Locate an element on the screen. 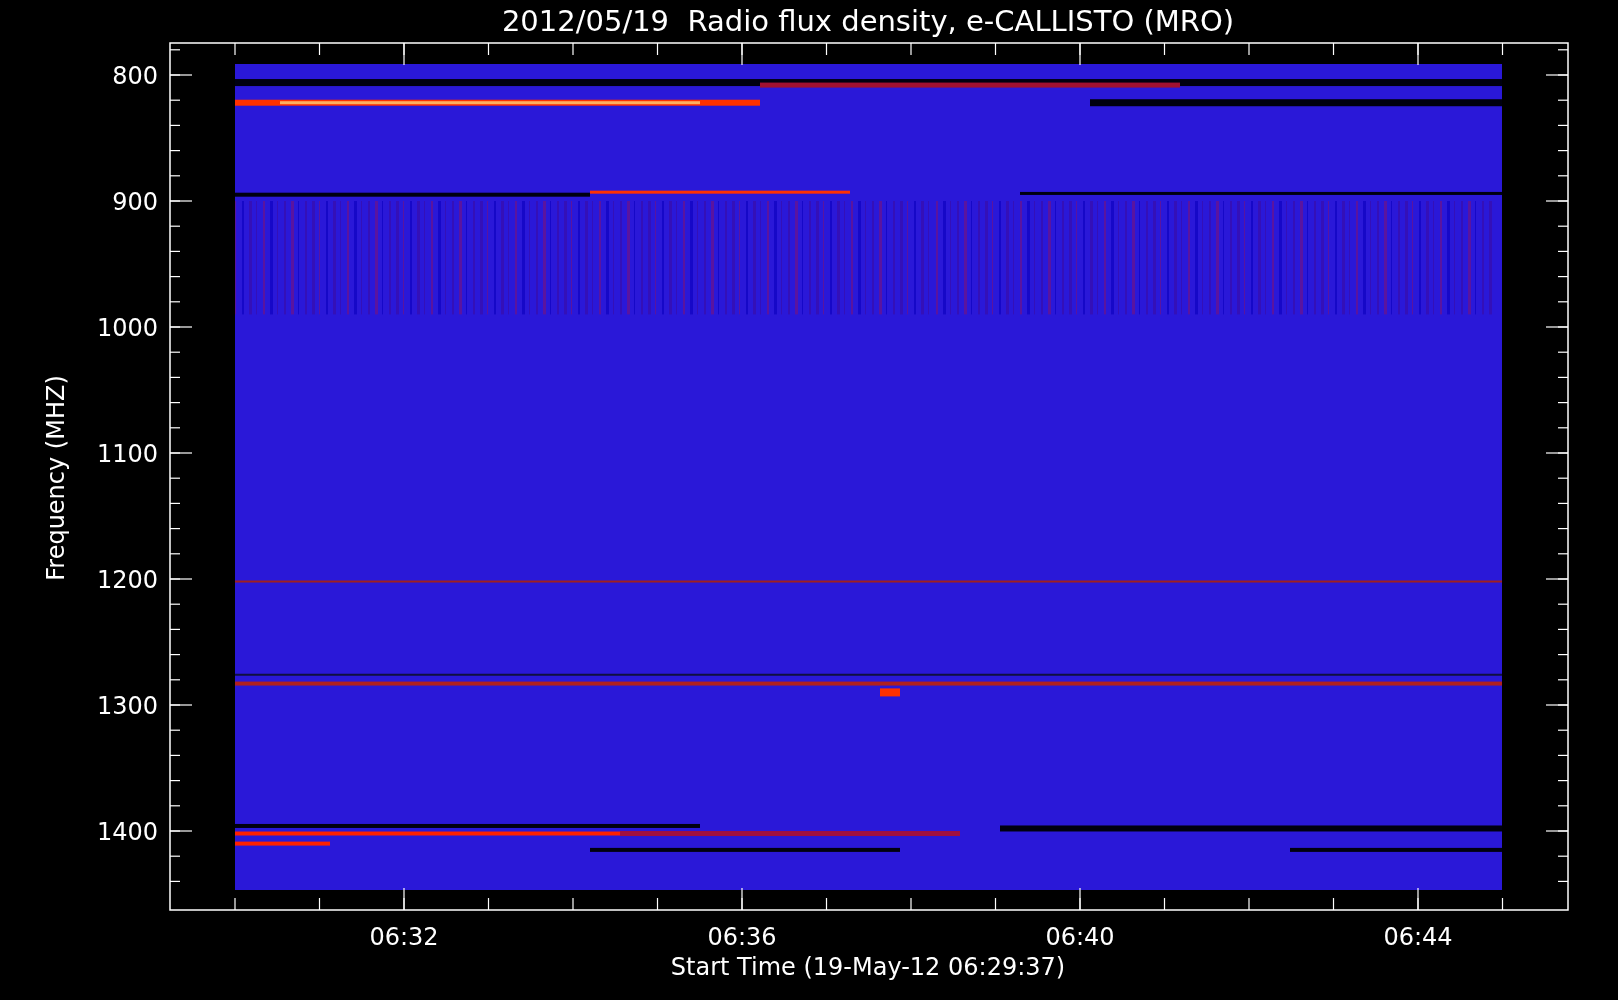 This screenshot has height=1000, width=1618. y-tick-label: 1300 is located at coordinates (127, 706).